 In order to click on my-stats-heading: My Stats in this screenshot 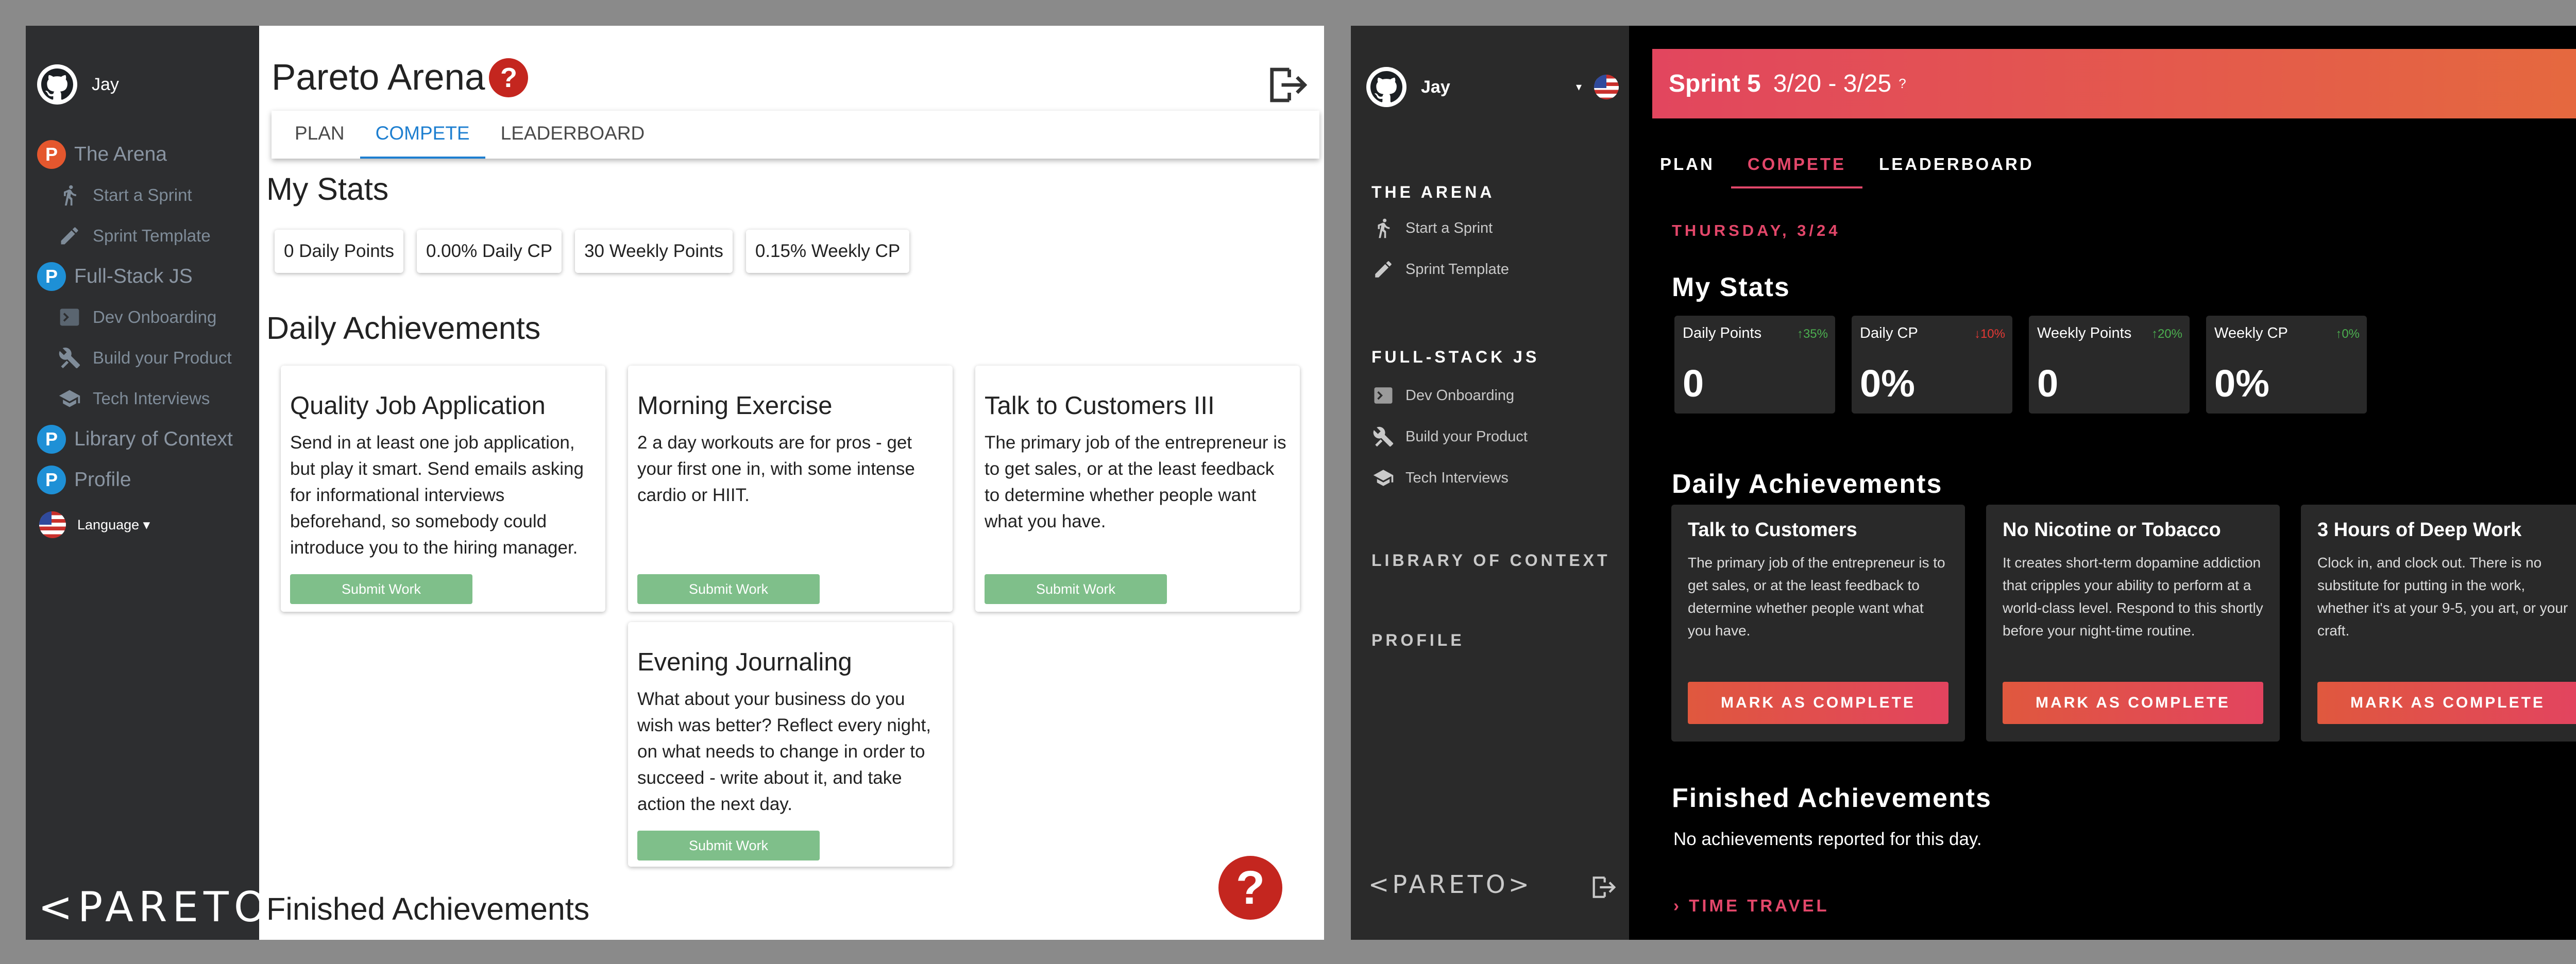, I will do `click(1731, 287)`.